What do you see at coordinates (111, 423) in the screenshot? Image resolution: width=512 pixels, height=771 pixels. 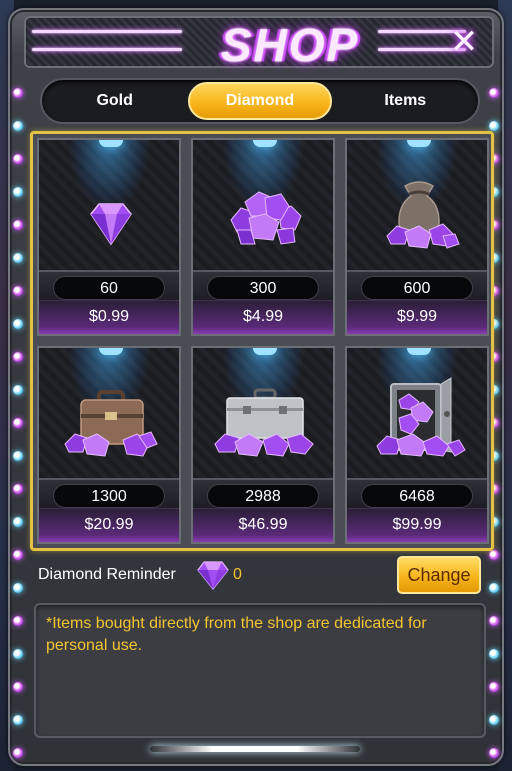 I see `gem-briefcase-icon` at bounding box center [111, 423].